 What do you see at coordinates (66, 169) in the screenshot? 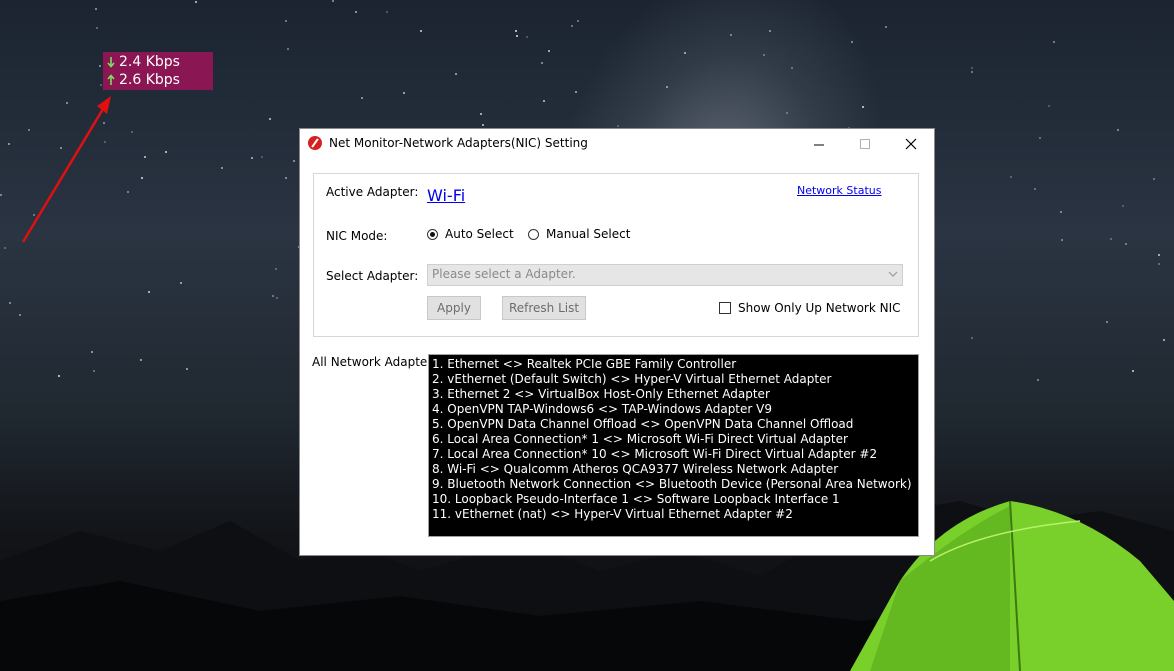
I see `annotation-arrow` at bounding box center [66, 169].